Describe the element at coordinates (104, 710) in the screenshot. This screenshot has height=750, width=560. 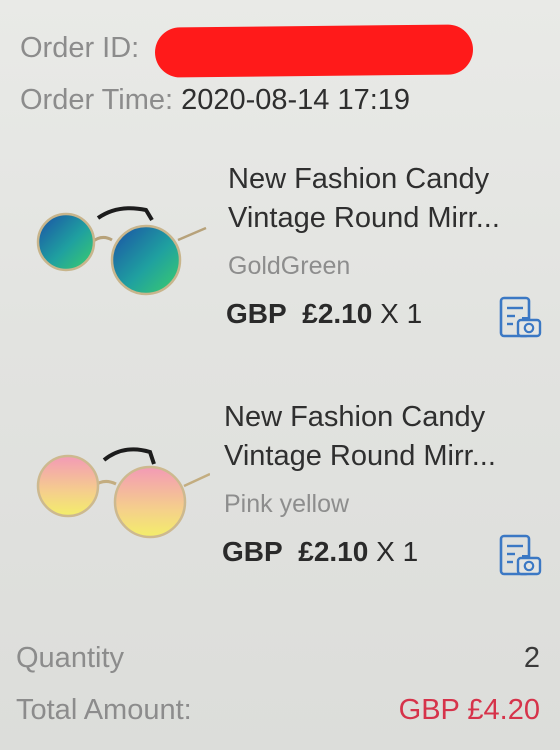
I see `total-amount-label: Total Amount:` at that location.